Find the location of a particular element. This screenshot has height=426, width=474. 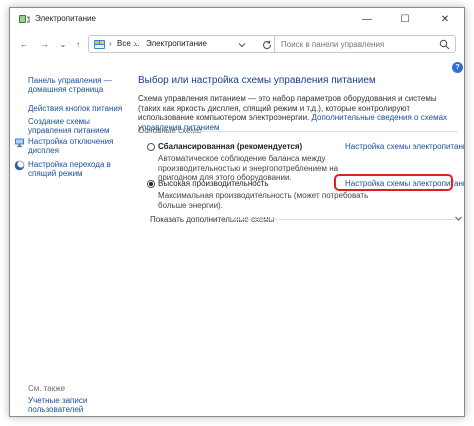

minimize-button: — is located at coordinates (367, 19).